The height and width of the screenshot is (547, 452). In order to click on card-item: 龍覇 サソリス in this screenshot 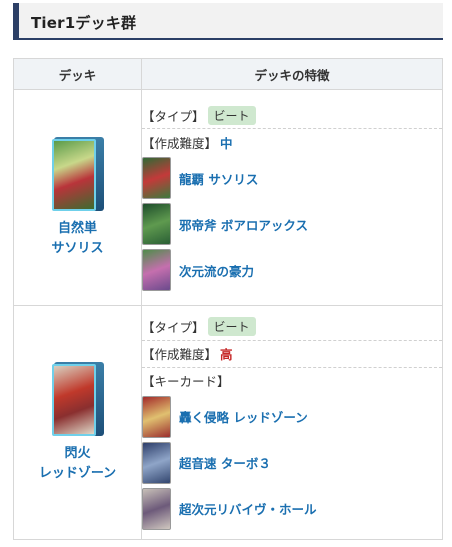, I will do `click(292, 178)`.